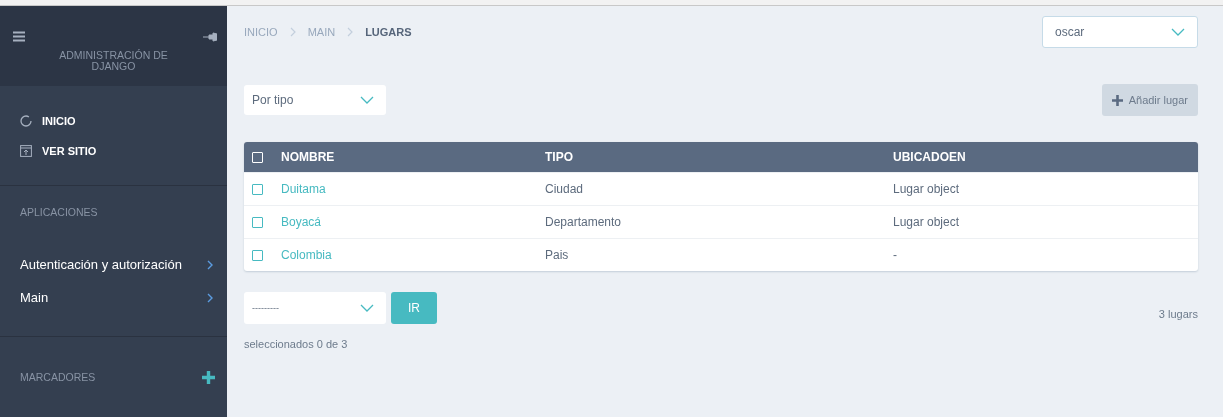  I want to click on column-header: TIPO, so click(719, 157).